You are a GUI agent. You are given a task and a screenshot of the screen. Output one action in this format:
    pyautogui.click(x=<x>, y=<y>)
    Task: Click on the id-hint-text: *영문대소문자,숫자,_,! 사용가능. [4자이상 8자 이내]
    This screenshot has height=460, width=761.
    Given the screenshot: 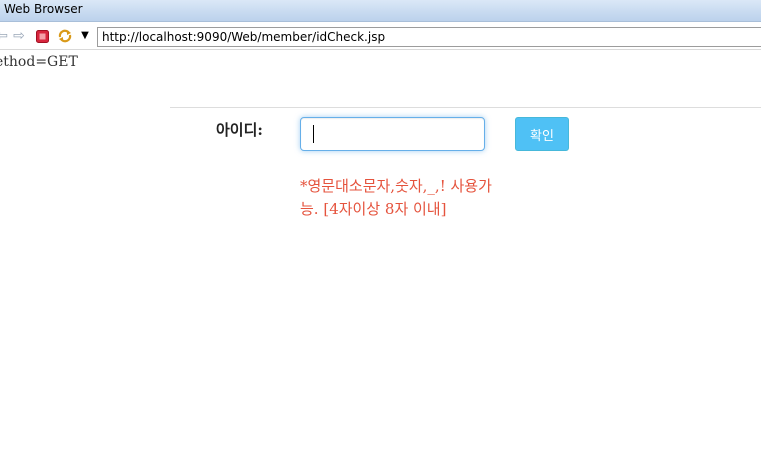 What is the action you would take?
    pyautogui.click(x=396, y=197)
    